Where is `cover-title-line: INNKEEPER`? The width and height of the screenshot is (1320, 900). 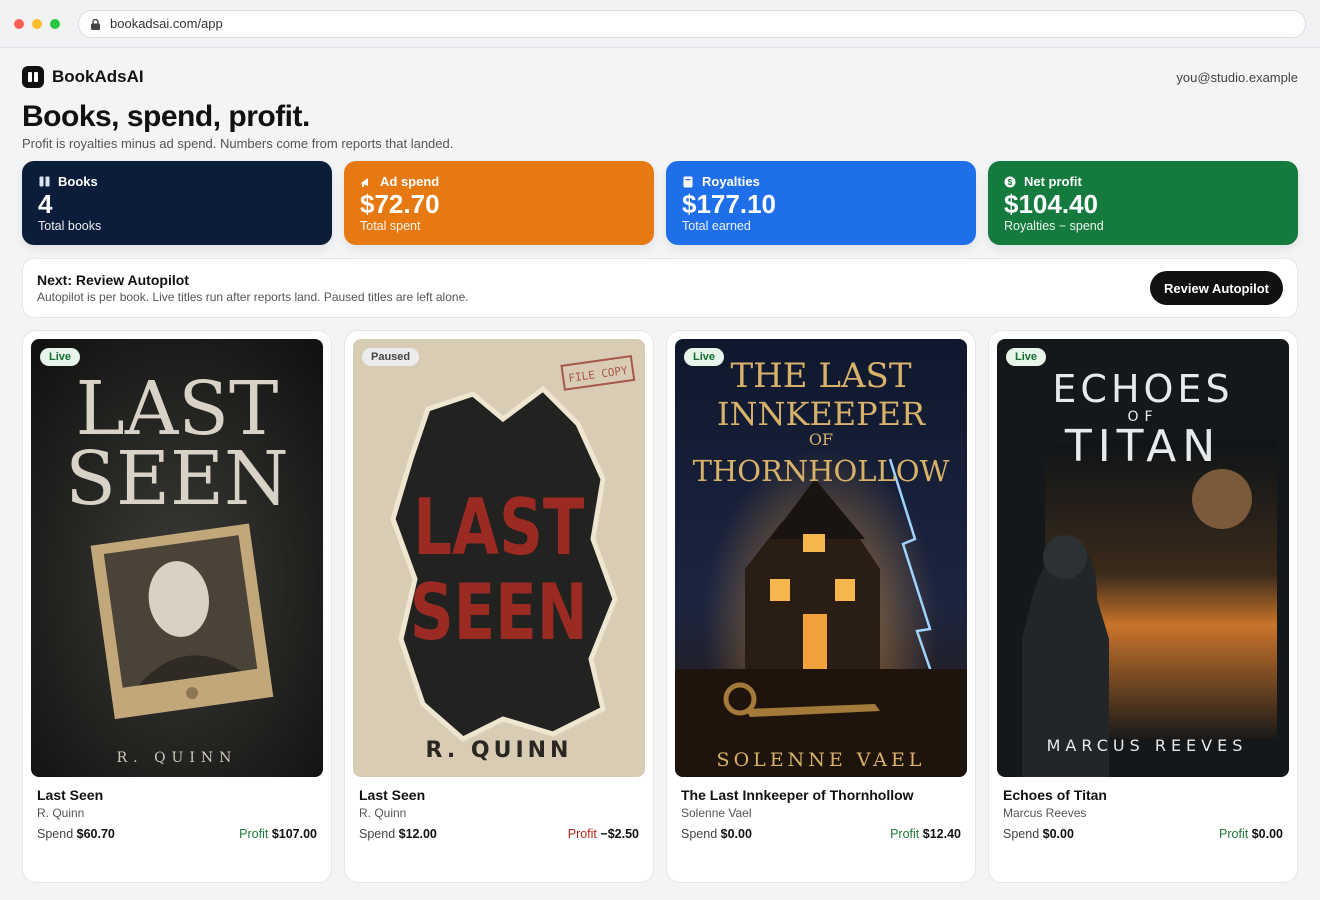
cover-title-line: INNKEEPER is located at coordinates (821, 414).